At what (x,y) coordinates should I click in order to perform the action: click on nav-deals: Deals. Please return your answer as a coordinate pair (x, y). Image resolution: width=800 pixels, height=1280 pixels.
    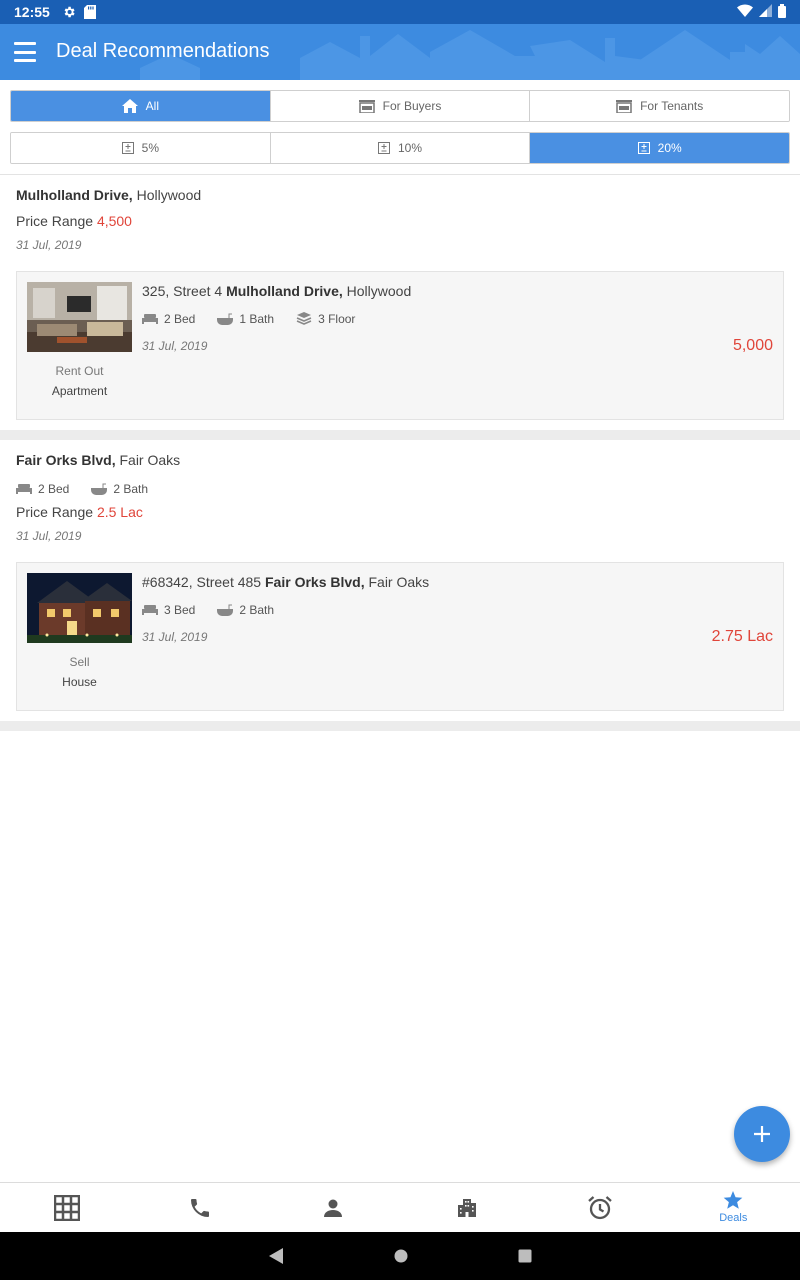
    Looking at the image, I should click on (733, 1207).